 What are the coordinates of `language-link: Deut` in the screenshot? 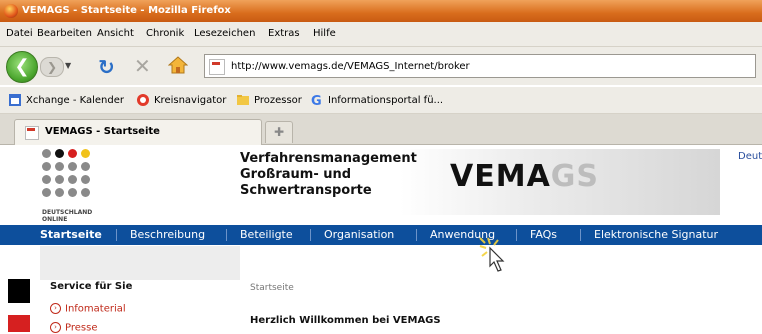 It's located at (750, 156).